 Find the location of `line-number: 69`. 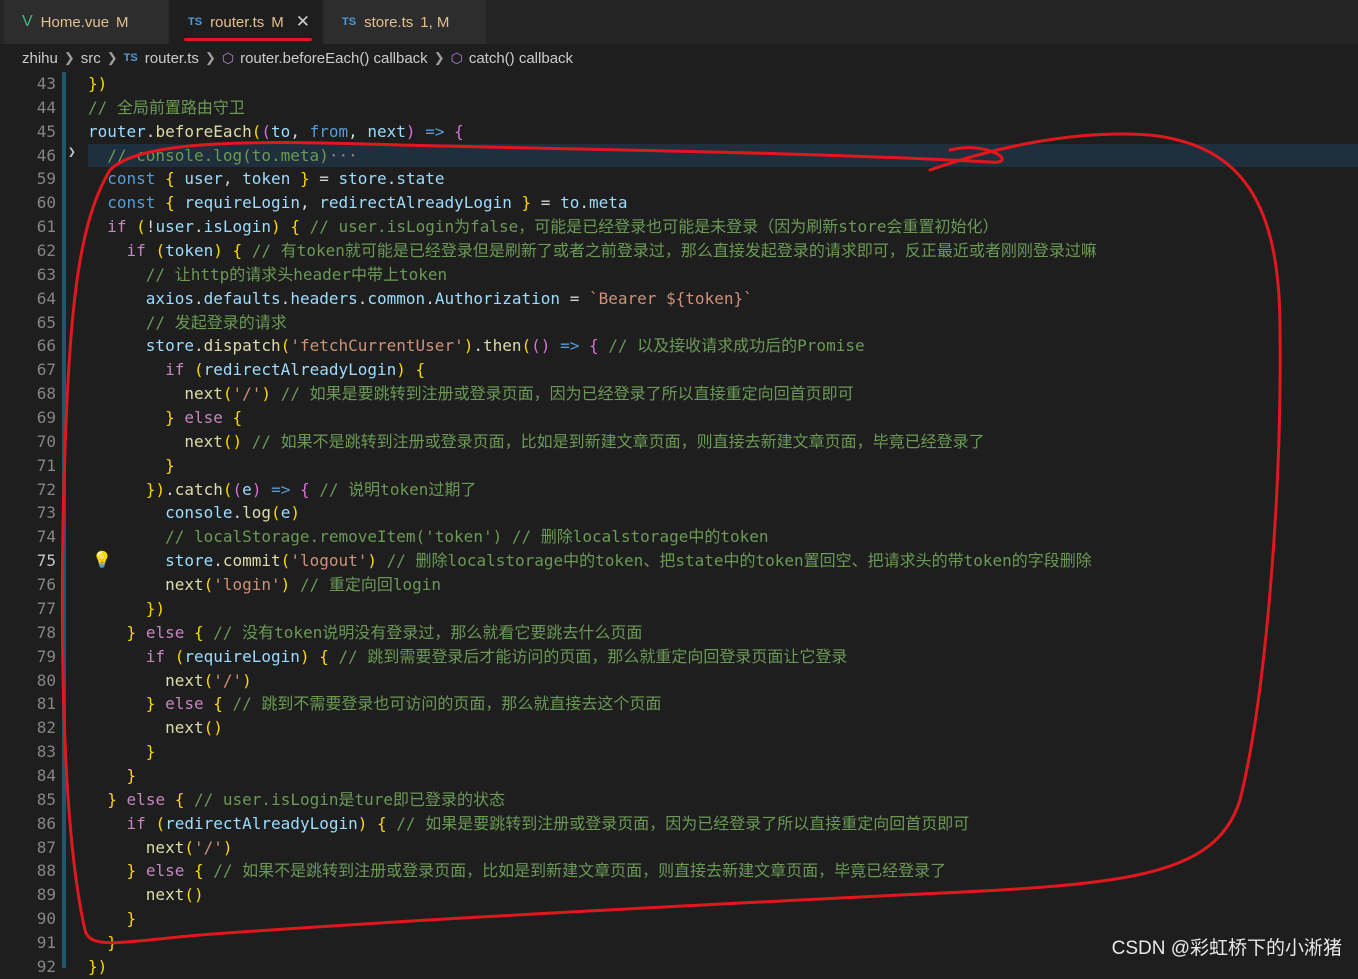

line-number: 69 is located at coordinates (46, 418).